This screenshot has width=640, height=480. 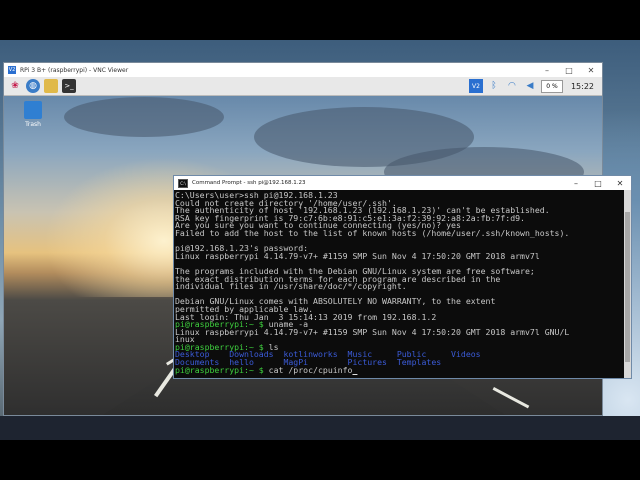 I want to click on vnc-window-title: RPi 3 B+ (raspberrypi) - VNC Viewer, so click(x=74, y=70).